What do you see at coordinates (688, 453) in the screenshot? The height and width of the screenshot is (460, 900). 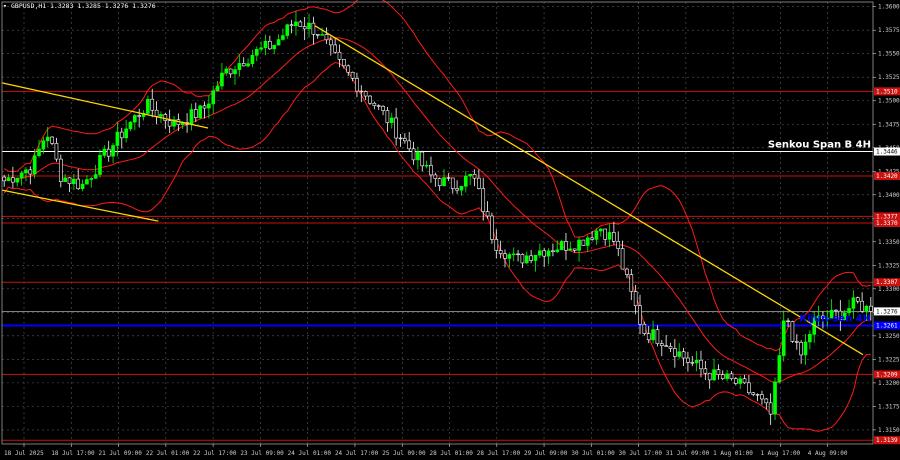 I see `x-tick-label: 31 Jul 09:00` at bounding box center [688, 453].